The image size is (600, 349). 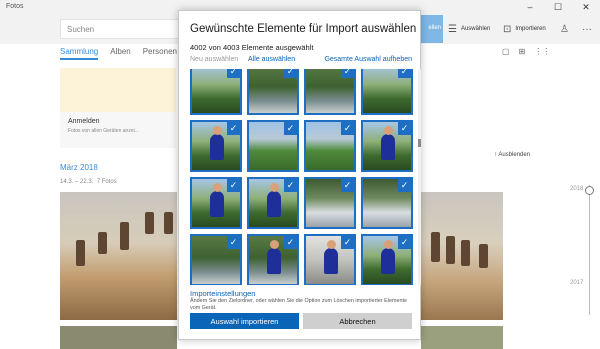 What do you see at coordinates (88, 182) in the screenshot?
I see `date-range: 14.3. – 22.3. 7 Fotos` at bounding box center [88, 182].